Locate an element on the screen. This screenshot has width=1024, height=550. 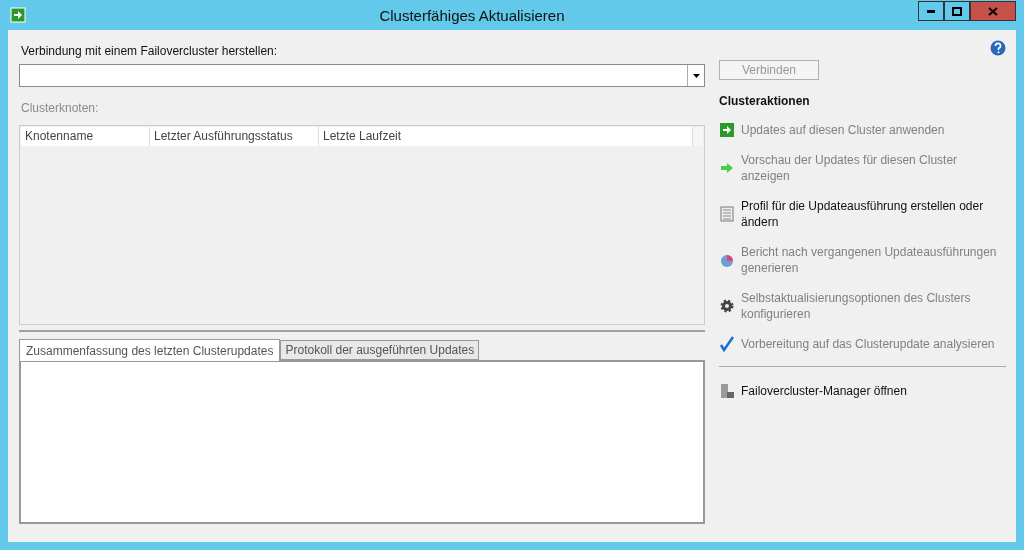
help-icon is located at coordinates (998, 48).